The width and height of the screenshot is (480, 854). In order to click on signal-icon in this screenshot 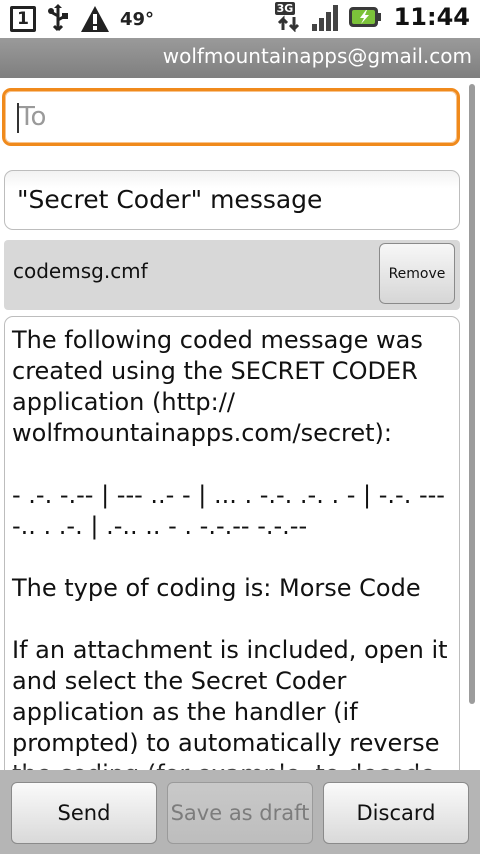, I will do `click(324, 18)`.